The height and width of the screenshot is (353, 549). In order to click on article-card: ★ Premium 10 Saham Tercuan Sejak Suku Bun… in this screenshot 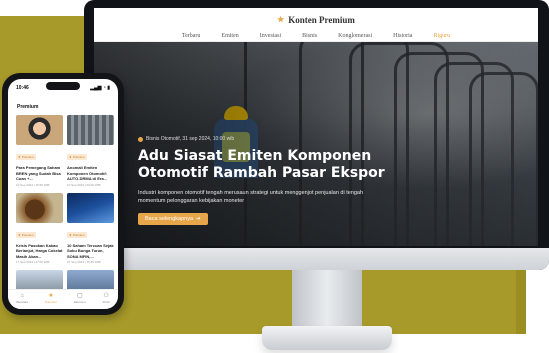, I will do `click(90, 228)`.